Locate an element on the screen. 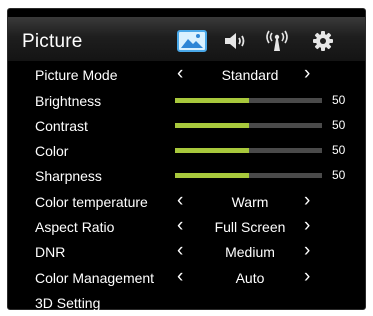  menu-item-color-management: Color Management ‹ Auto › is located at coordinates (186, 278).